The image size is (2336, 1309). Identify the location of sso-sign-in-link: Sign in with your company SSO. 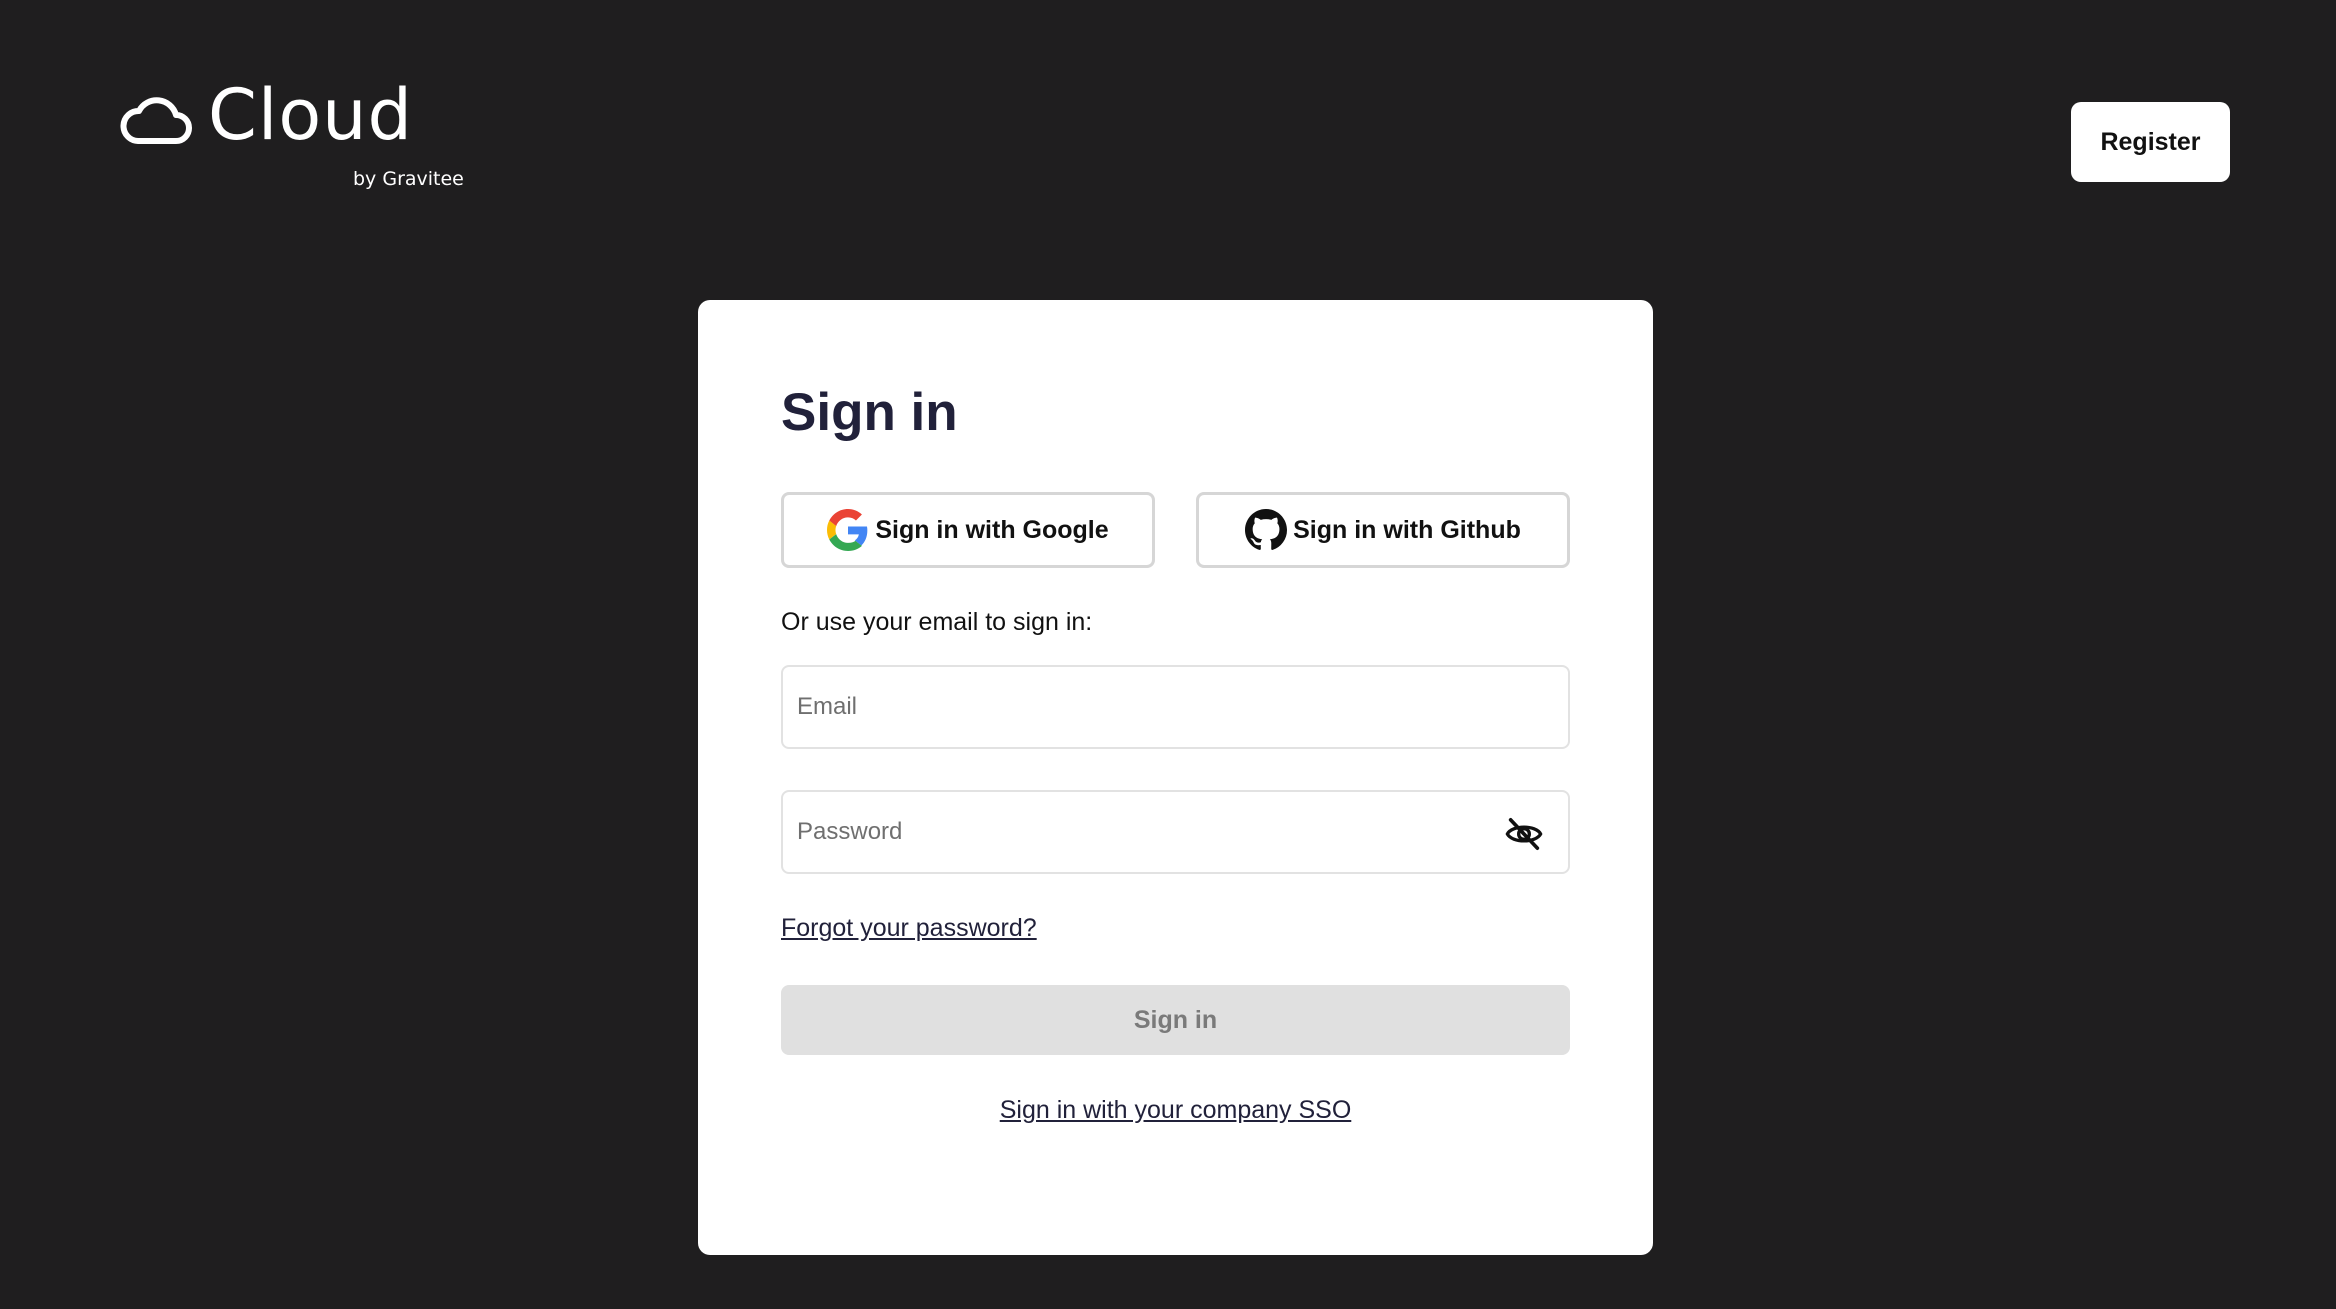
(1176, 1110).